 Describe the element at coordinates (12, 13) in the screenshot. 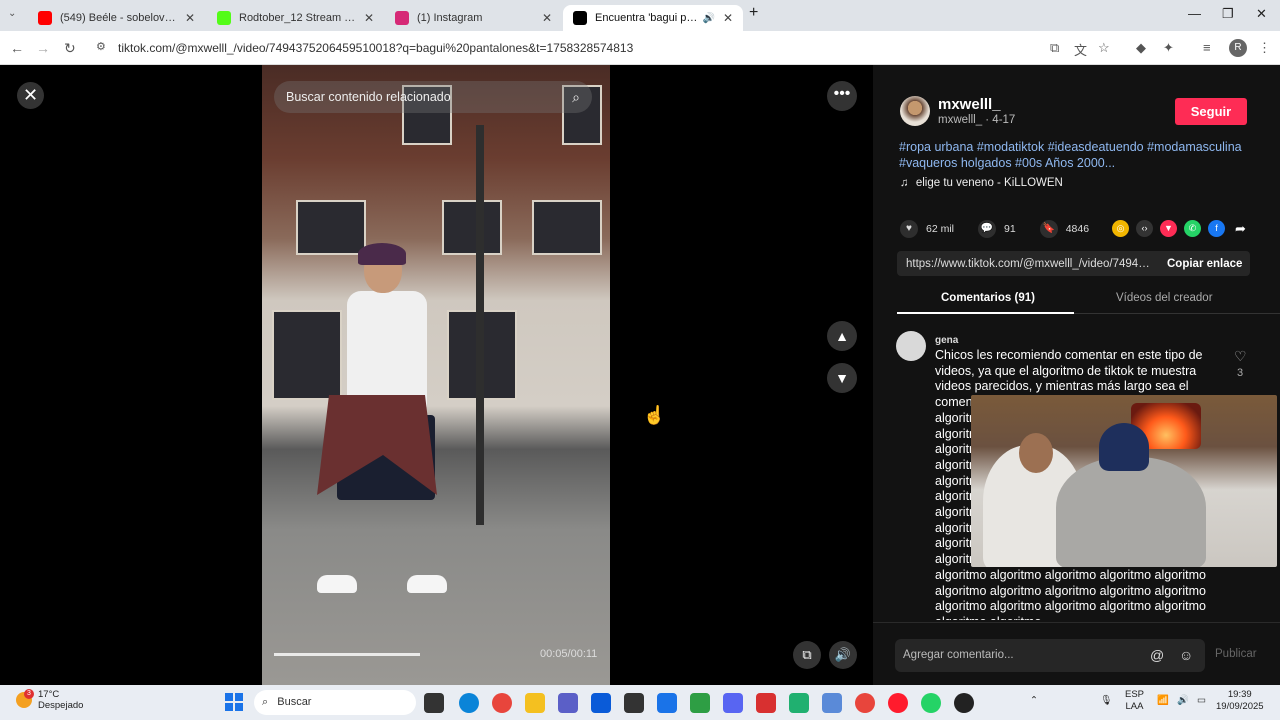

I see `tab-search-icon: ⌄` at that location.